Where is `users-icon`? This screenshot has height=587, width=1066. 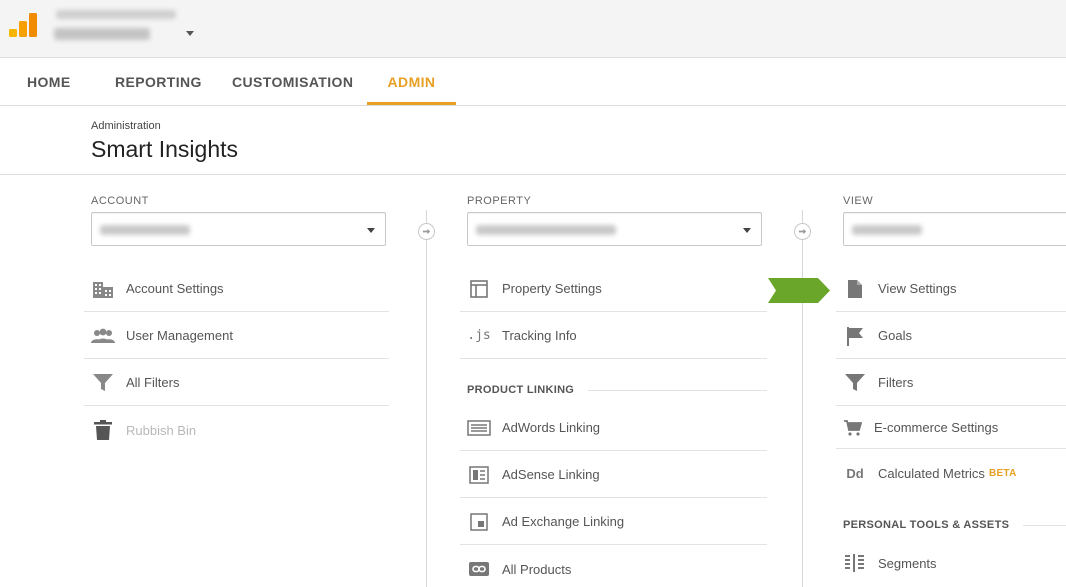 users-icon is located at coordinates (103, 336).